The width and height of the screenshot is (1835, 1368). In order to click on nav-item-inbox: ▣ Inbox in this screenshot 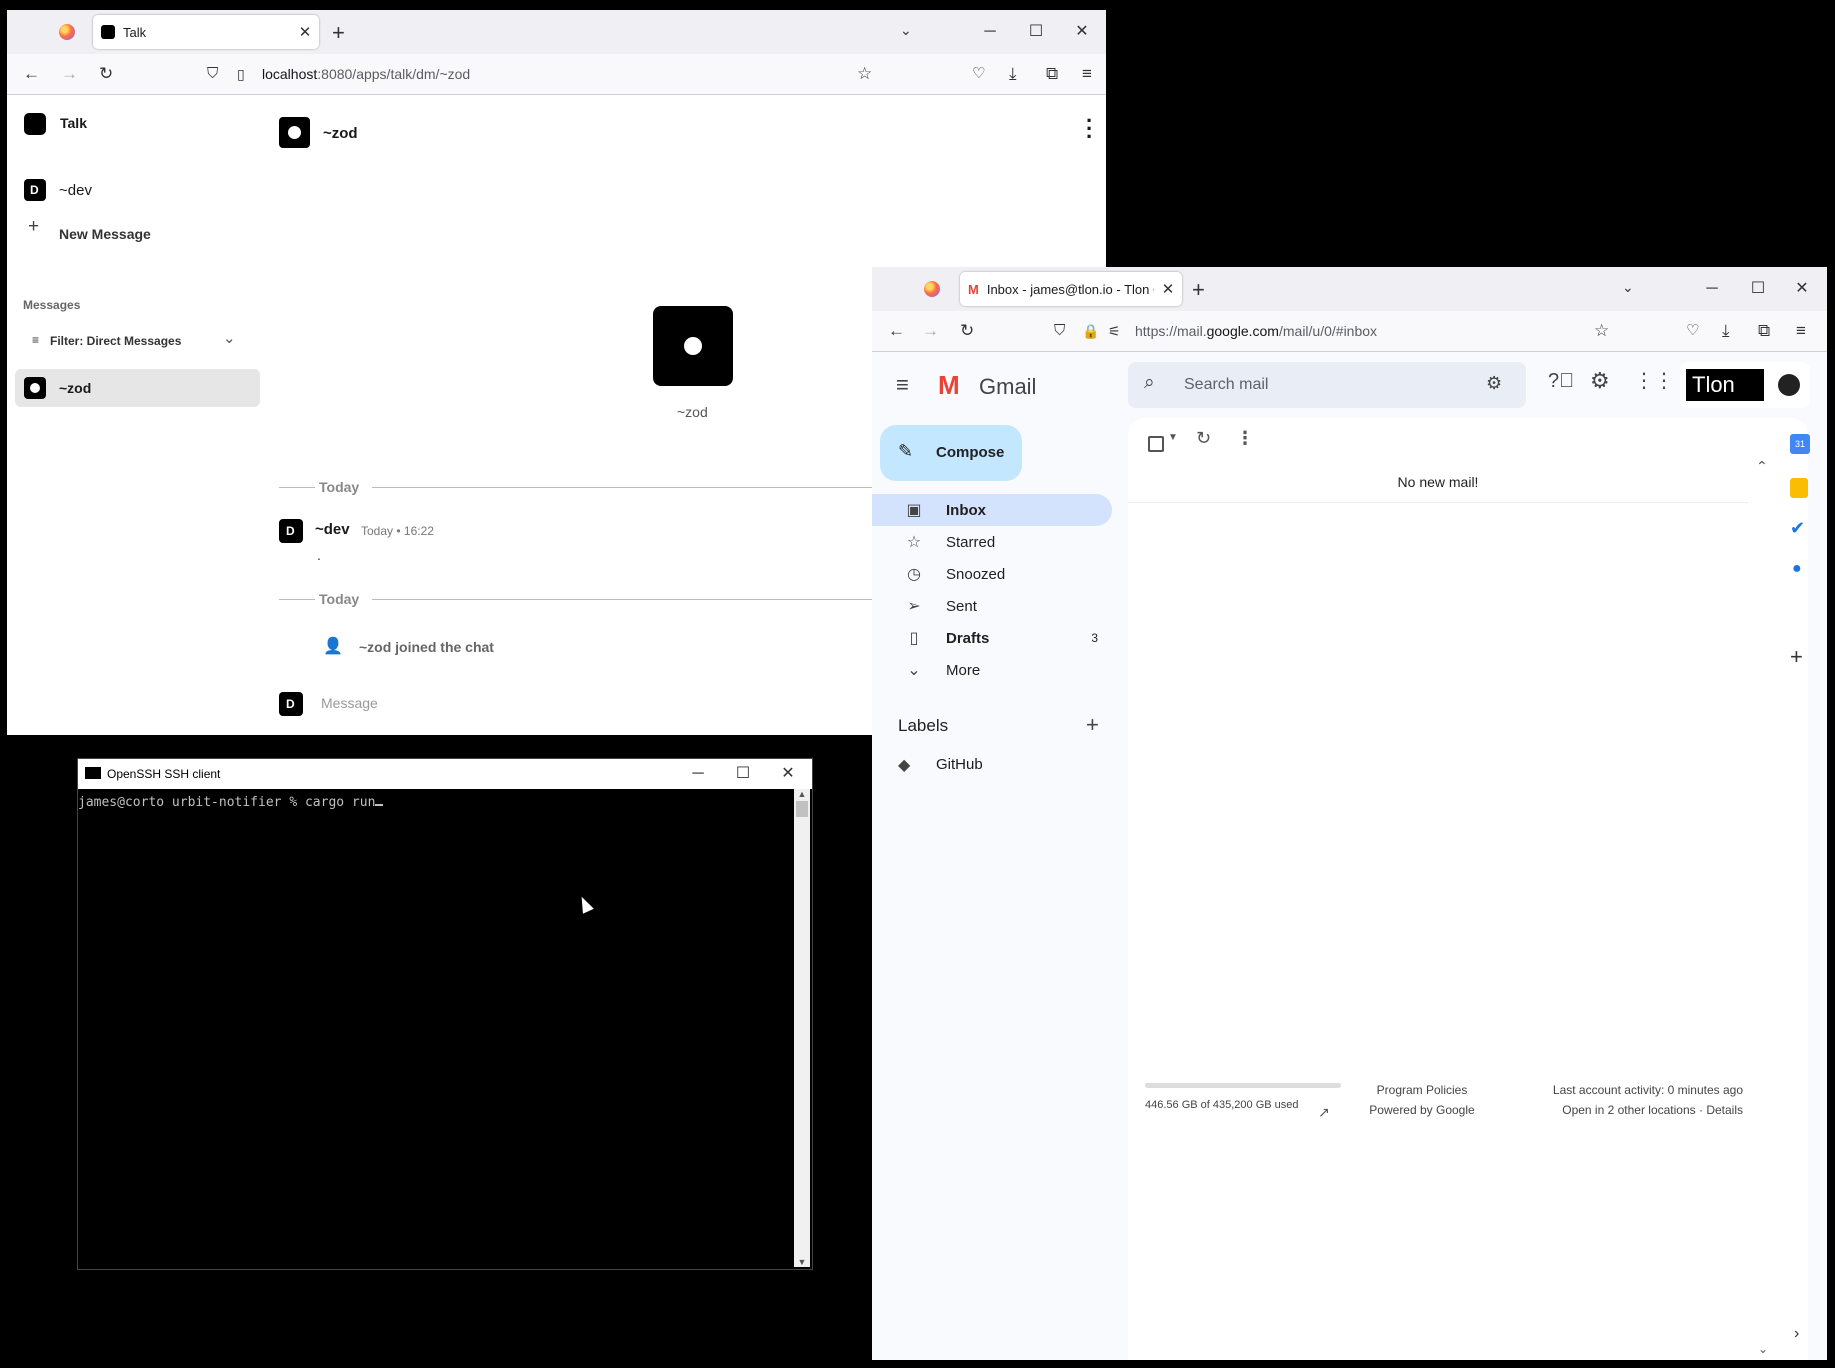, I will do `click(992, 510)`.